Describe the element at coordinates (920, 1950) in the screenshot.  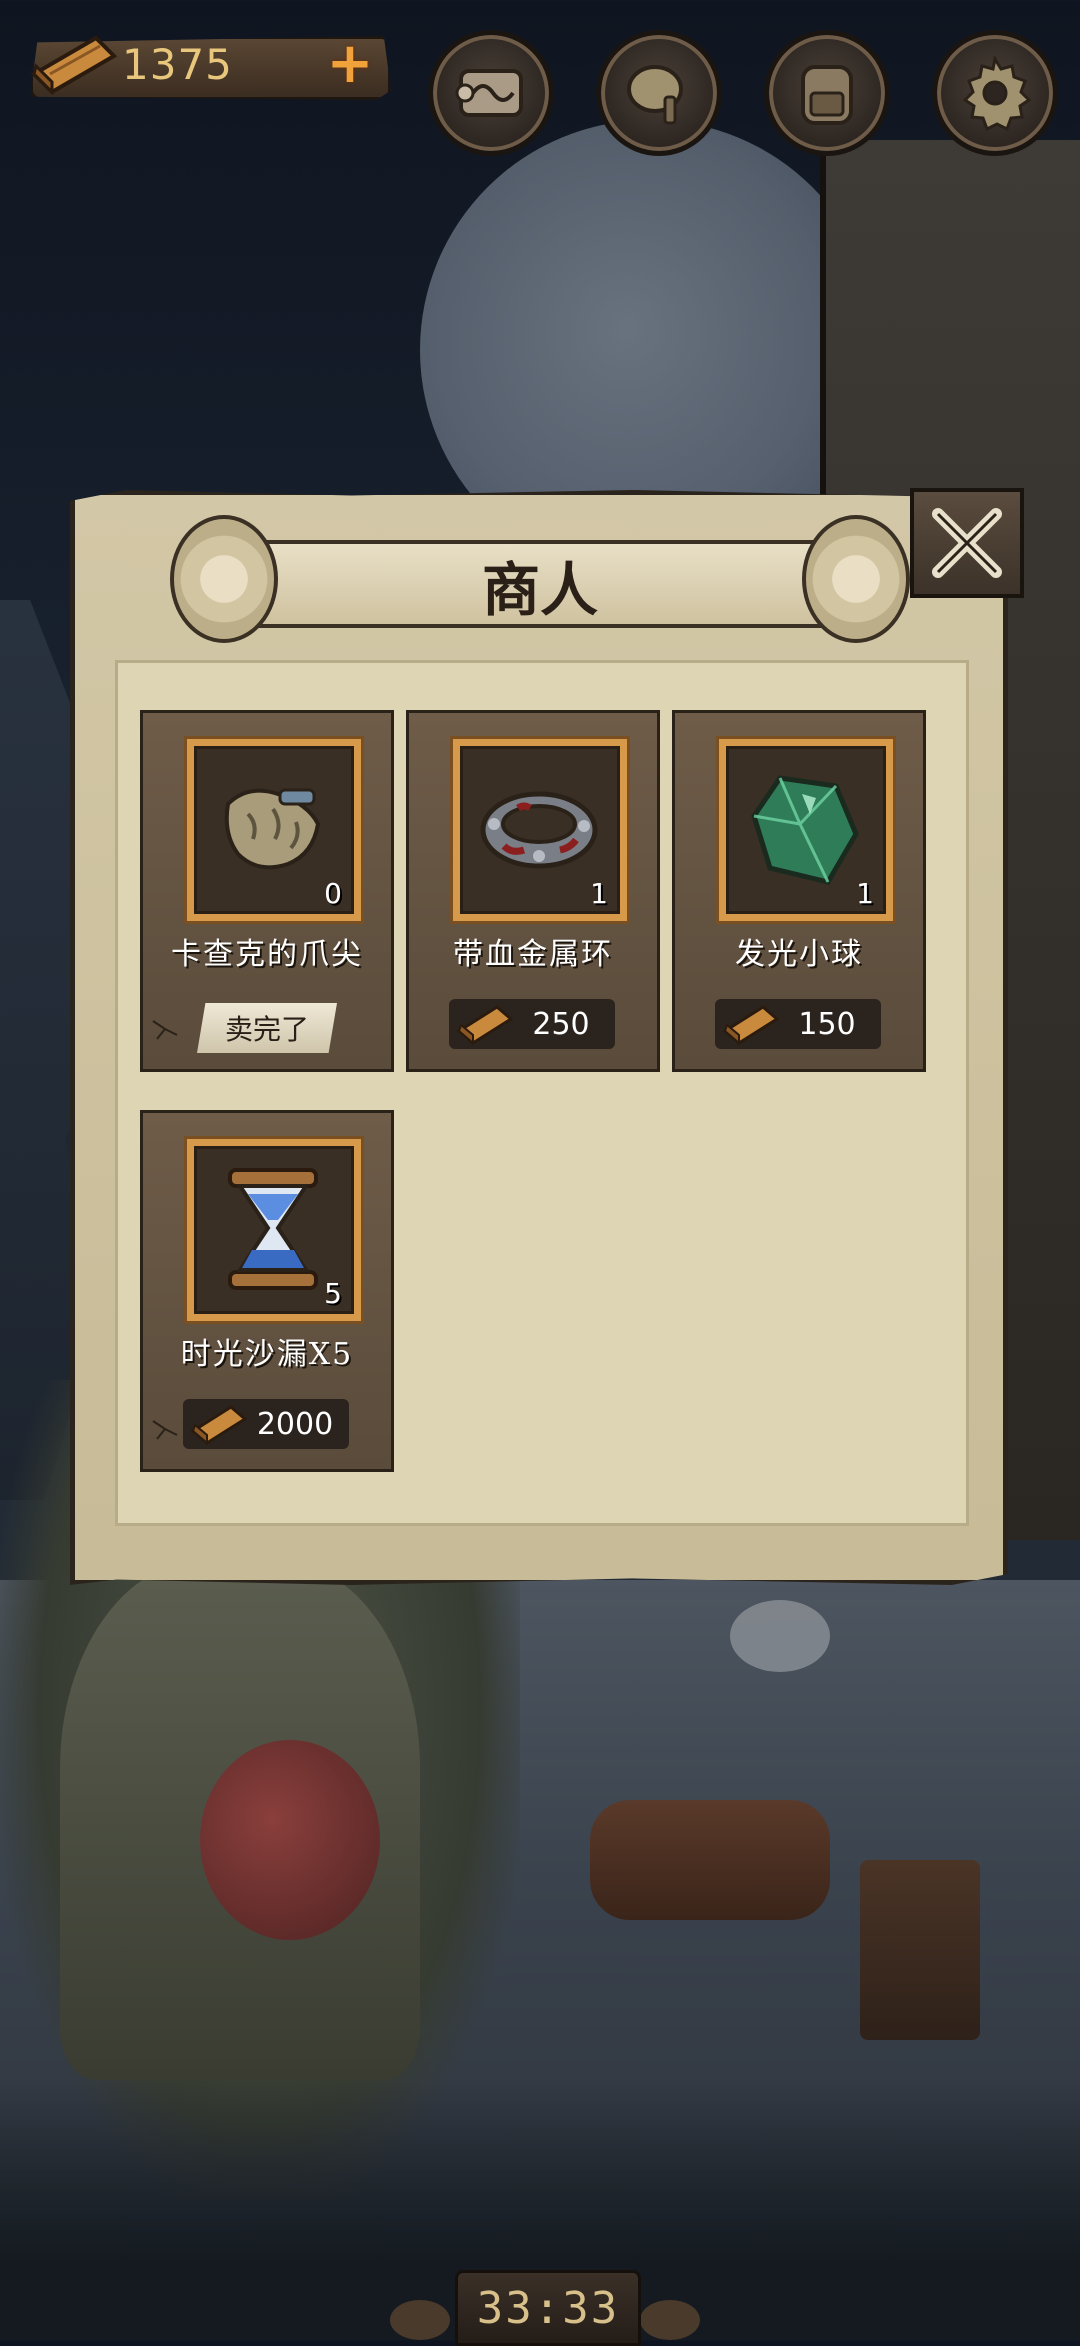
I see `chopping-stump` at that location.